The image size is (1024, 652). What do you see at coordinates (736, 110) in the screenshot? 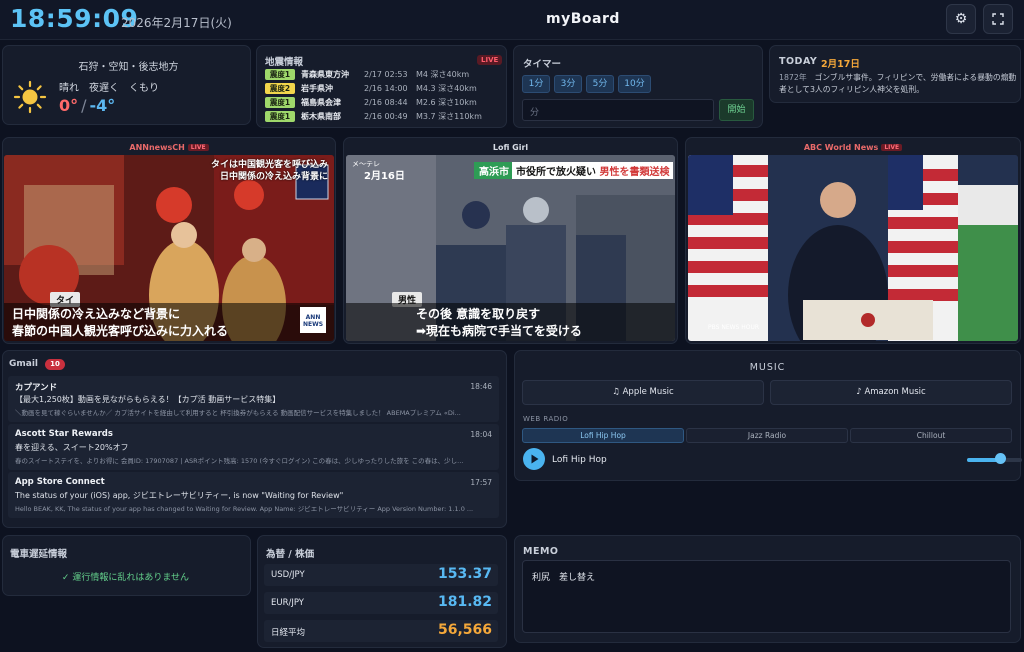
I see `timer-start-button: 開始` at bounding box center [736, 110].